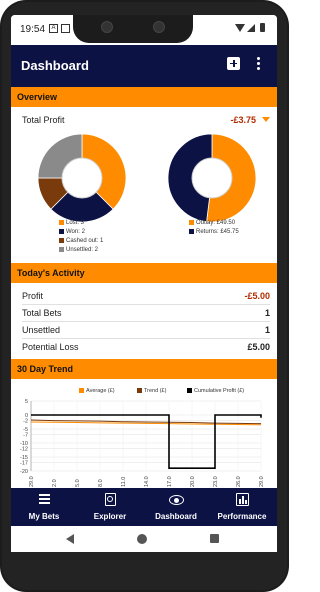 Image resolution: width=320 pixels, height=592 pixels. What do you see at coordinates (55, 65) in the screenshot?
I see `page-title: Dashboard` at bounding box center [55, 65].